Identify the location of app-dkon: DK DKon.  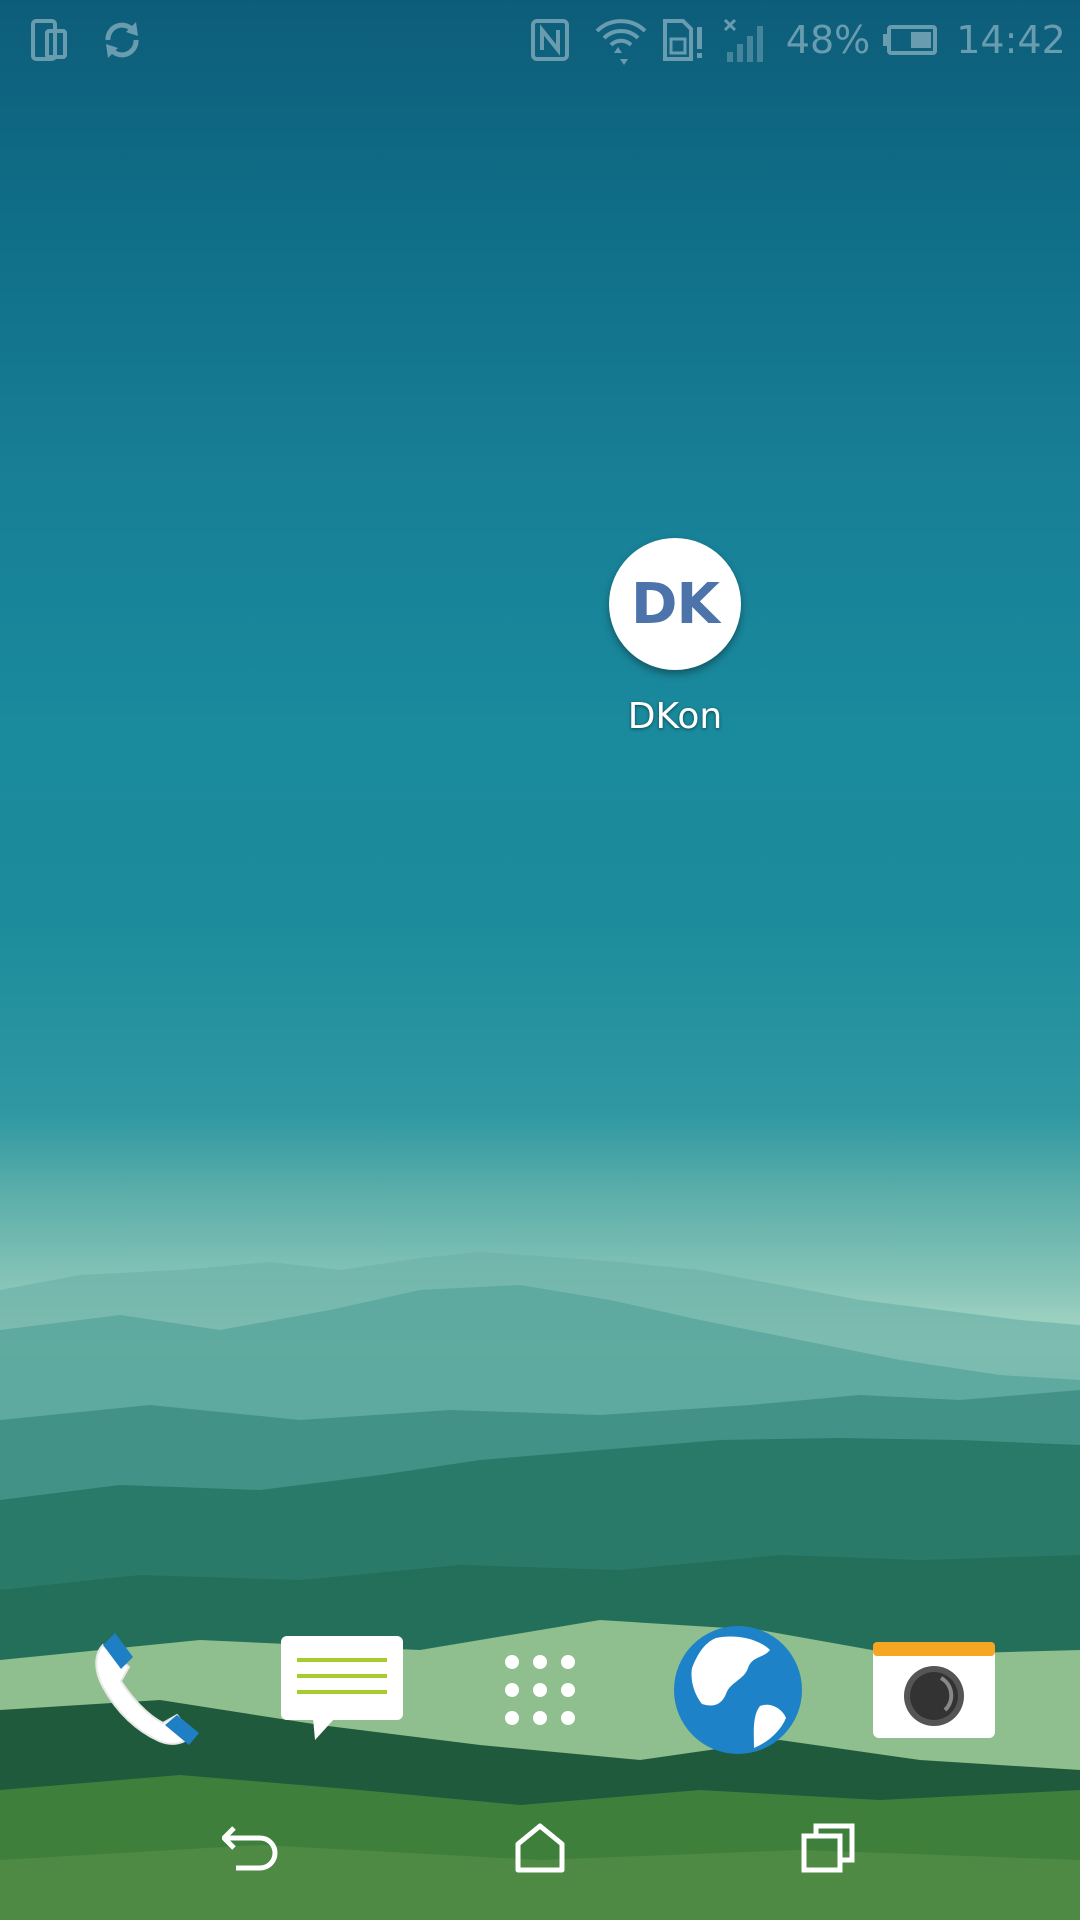
(675, 637).